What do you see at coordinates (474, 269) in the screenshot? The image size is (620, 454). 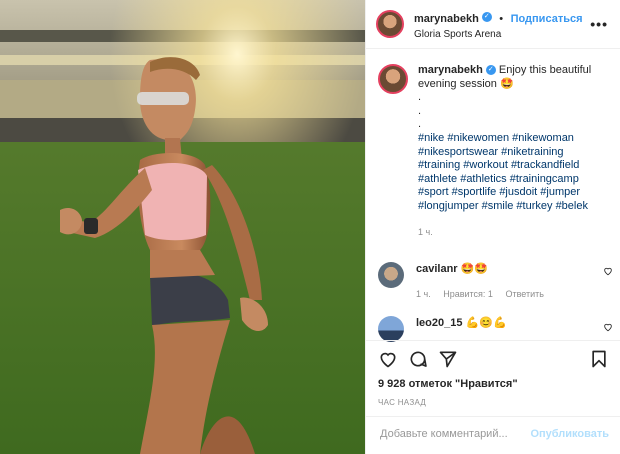 I see `comment-text: 🤩🤩` at bounding box center [474, 269].